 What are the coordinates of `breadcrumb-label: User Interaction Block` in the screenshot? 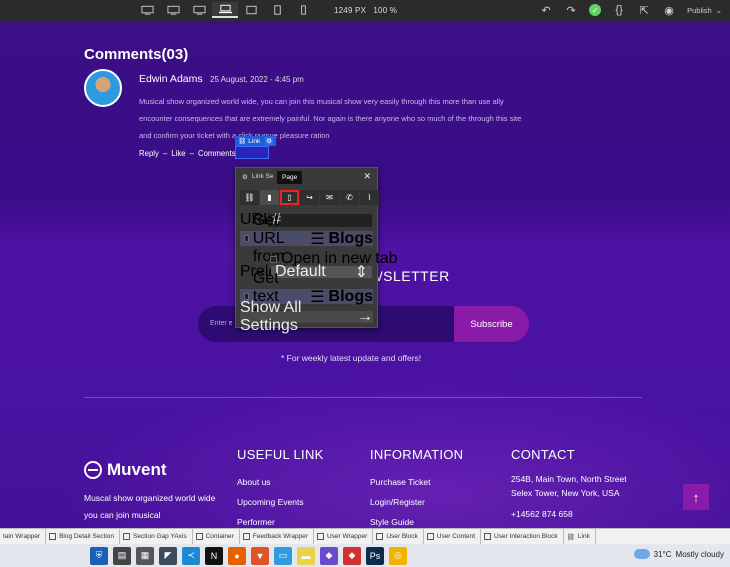 It's located at (526, 536).